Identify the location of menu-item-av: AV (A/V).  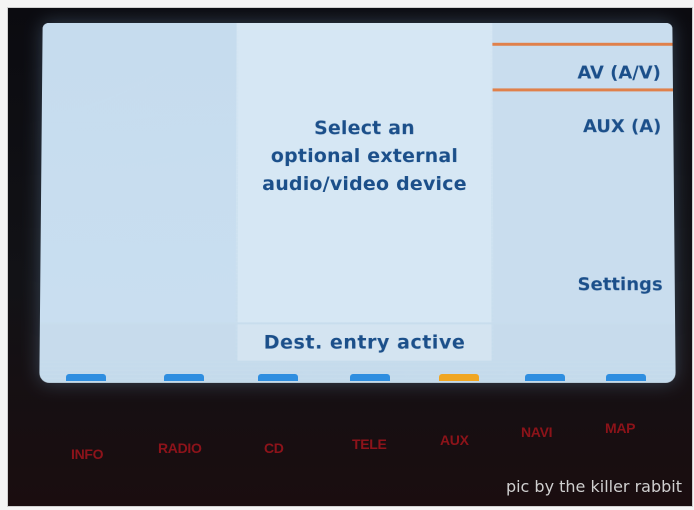
(619, 73).